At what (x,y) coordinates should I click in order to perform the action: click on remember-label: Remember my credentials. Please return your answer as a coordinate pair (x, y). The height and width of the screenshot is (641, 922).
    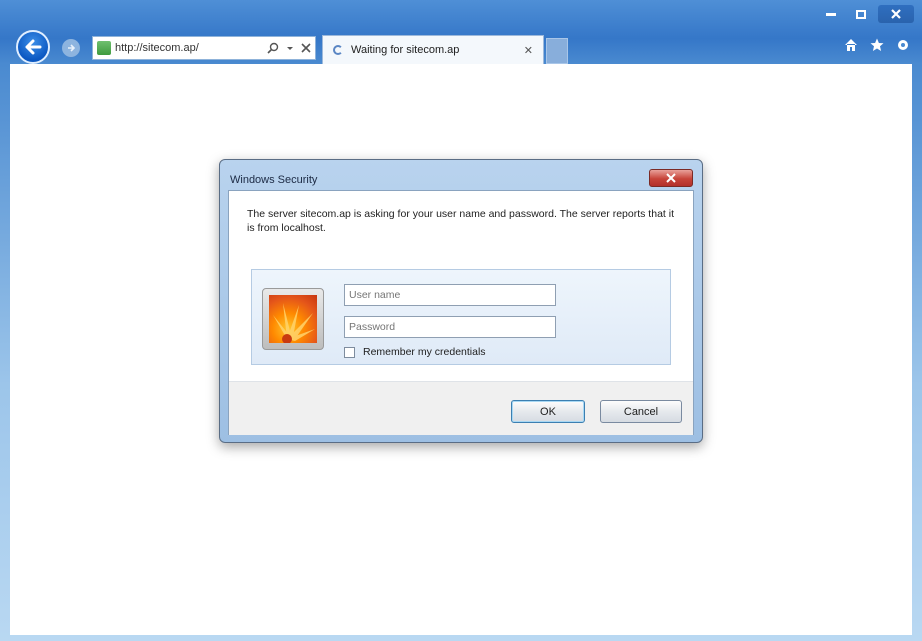
    Looking at the image, I should click on (424, 352).